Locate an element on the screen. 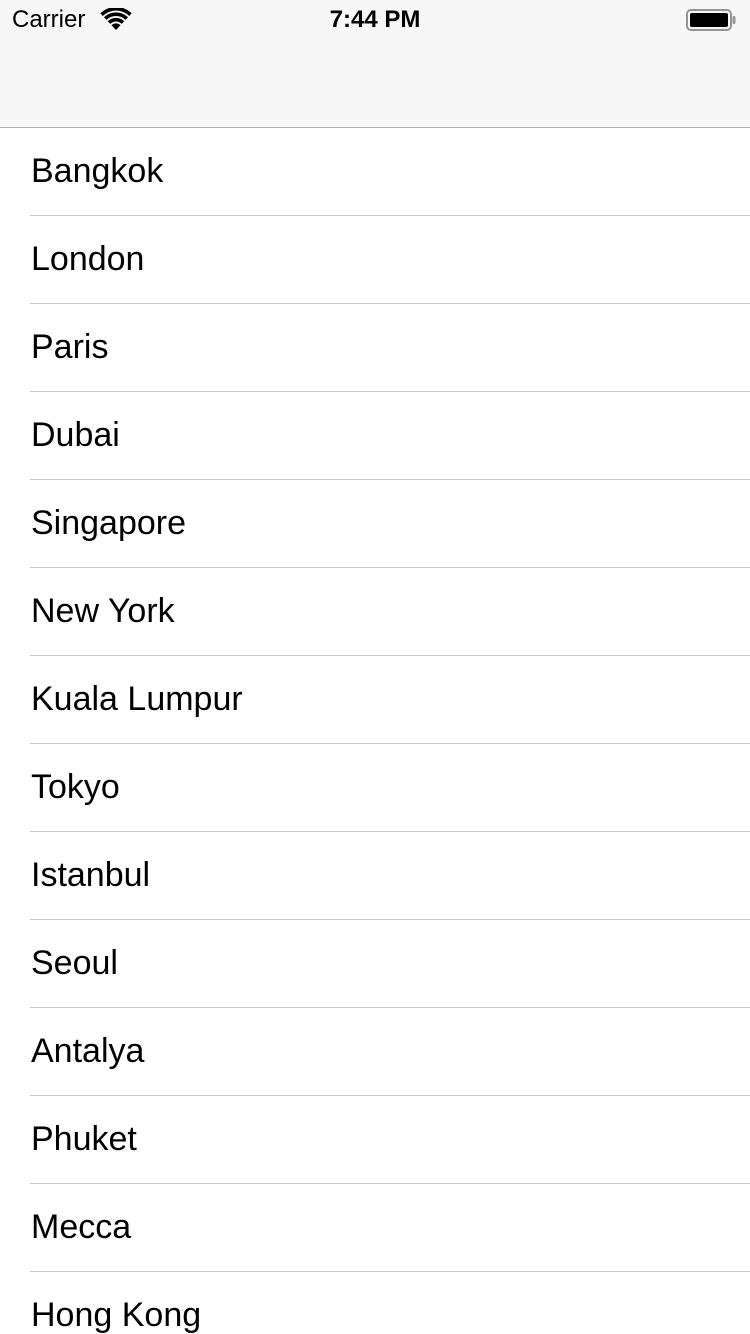 The width and height of the screenshot is (750, 1334). list-item: London is located at coordinates (375, 260).